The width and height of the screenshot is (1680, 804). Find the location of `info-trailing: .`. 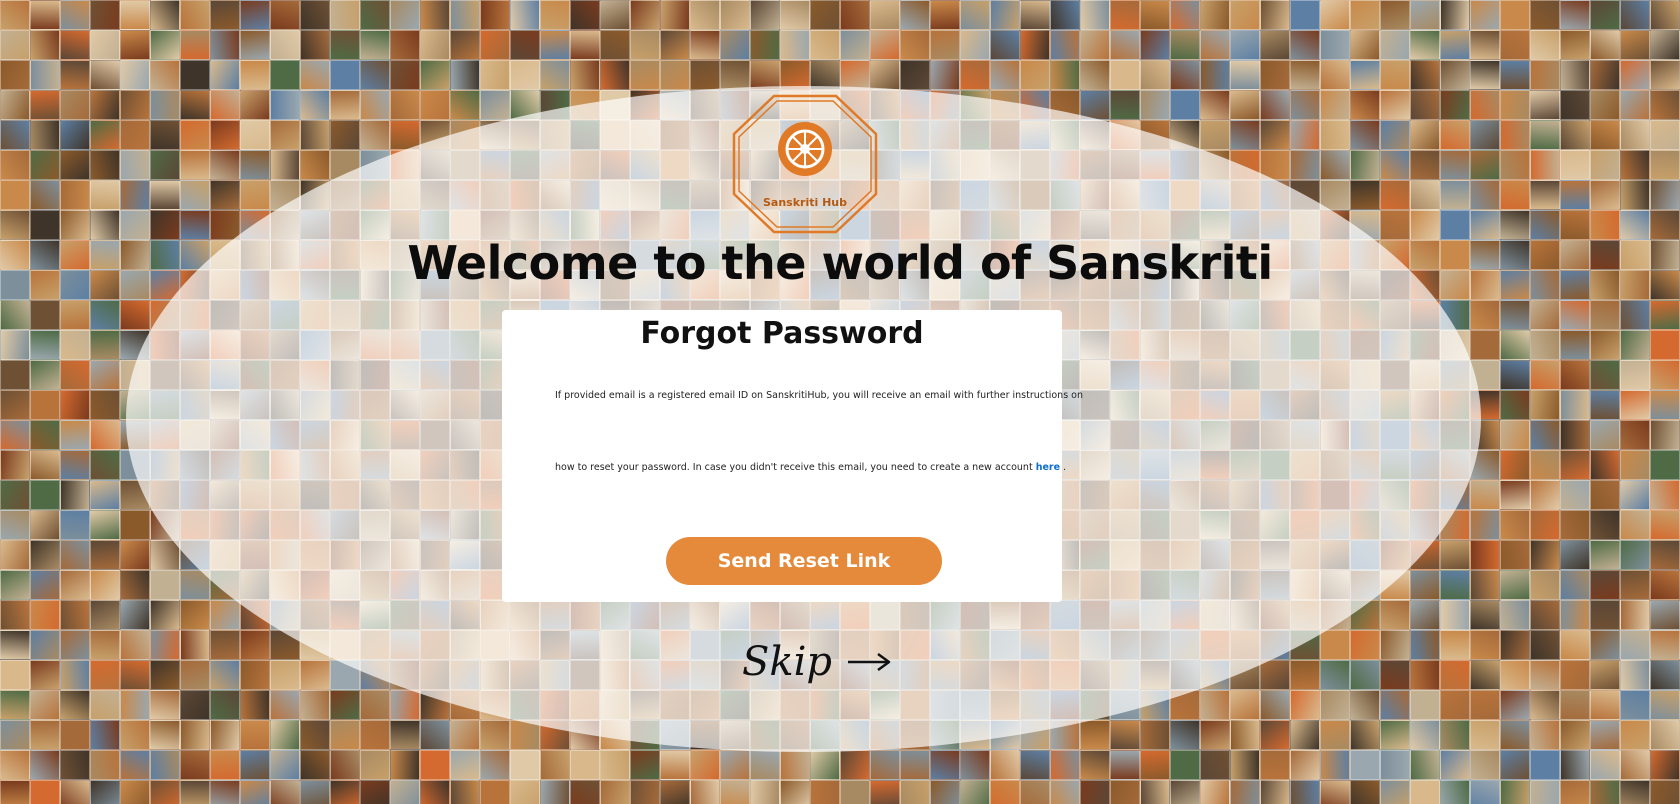

info-trailing: . is located at coordinates (1063, 467).